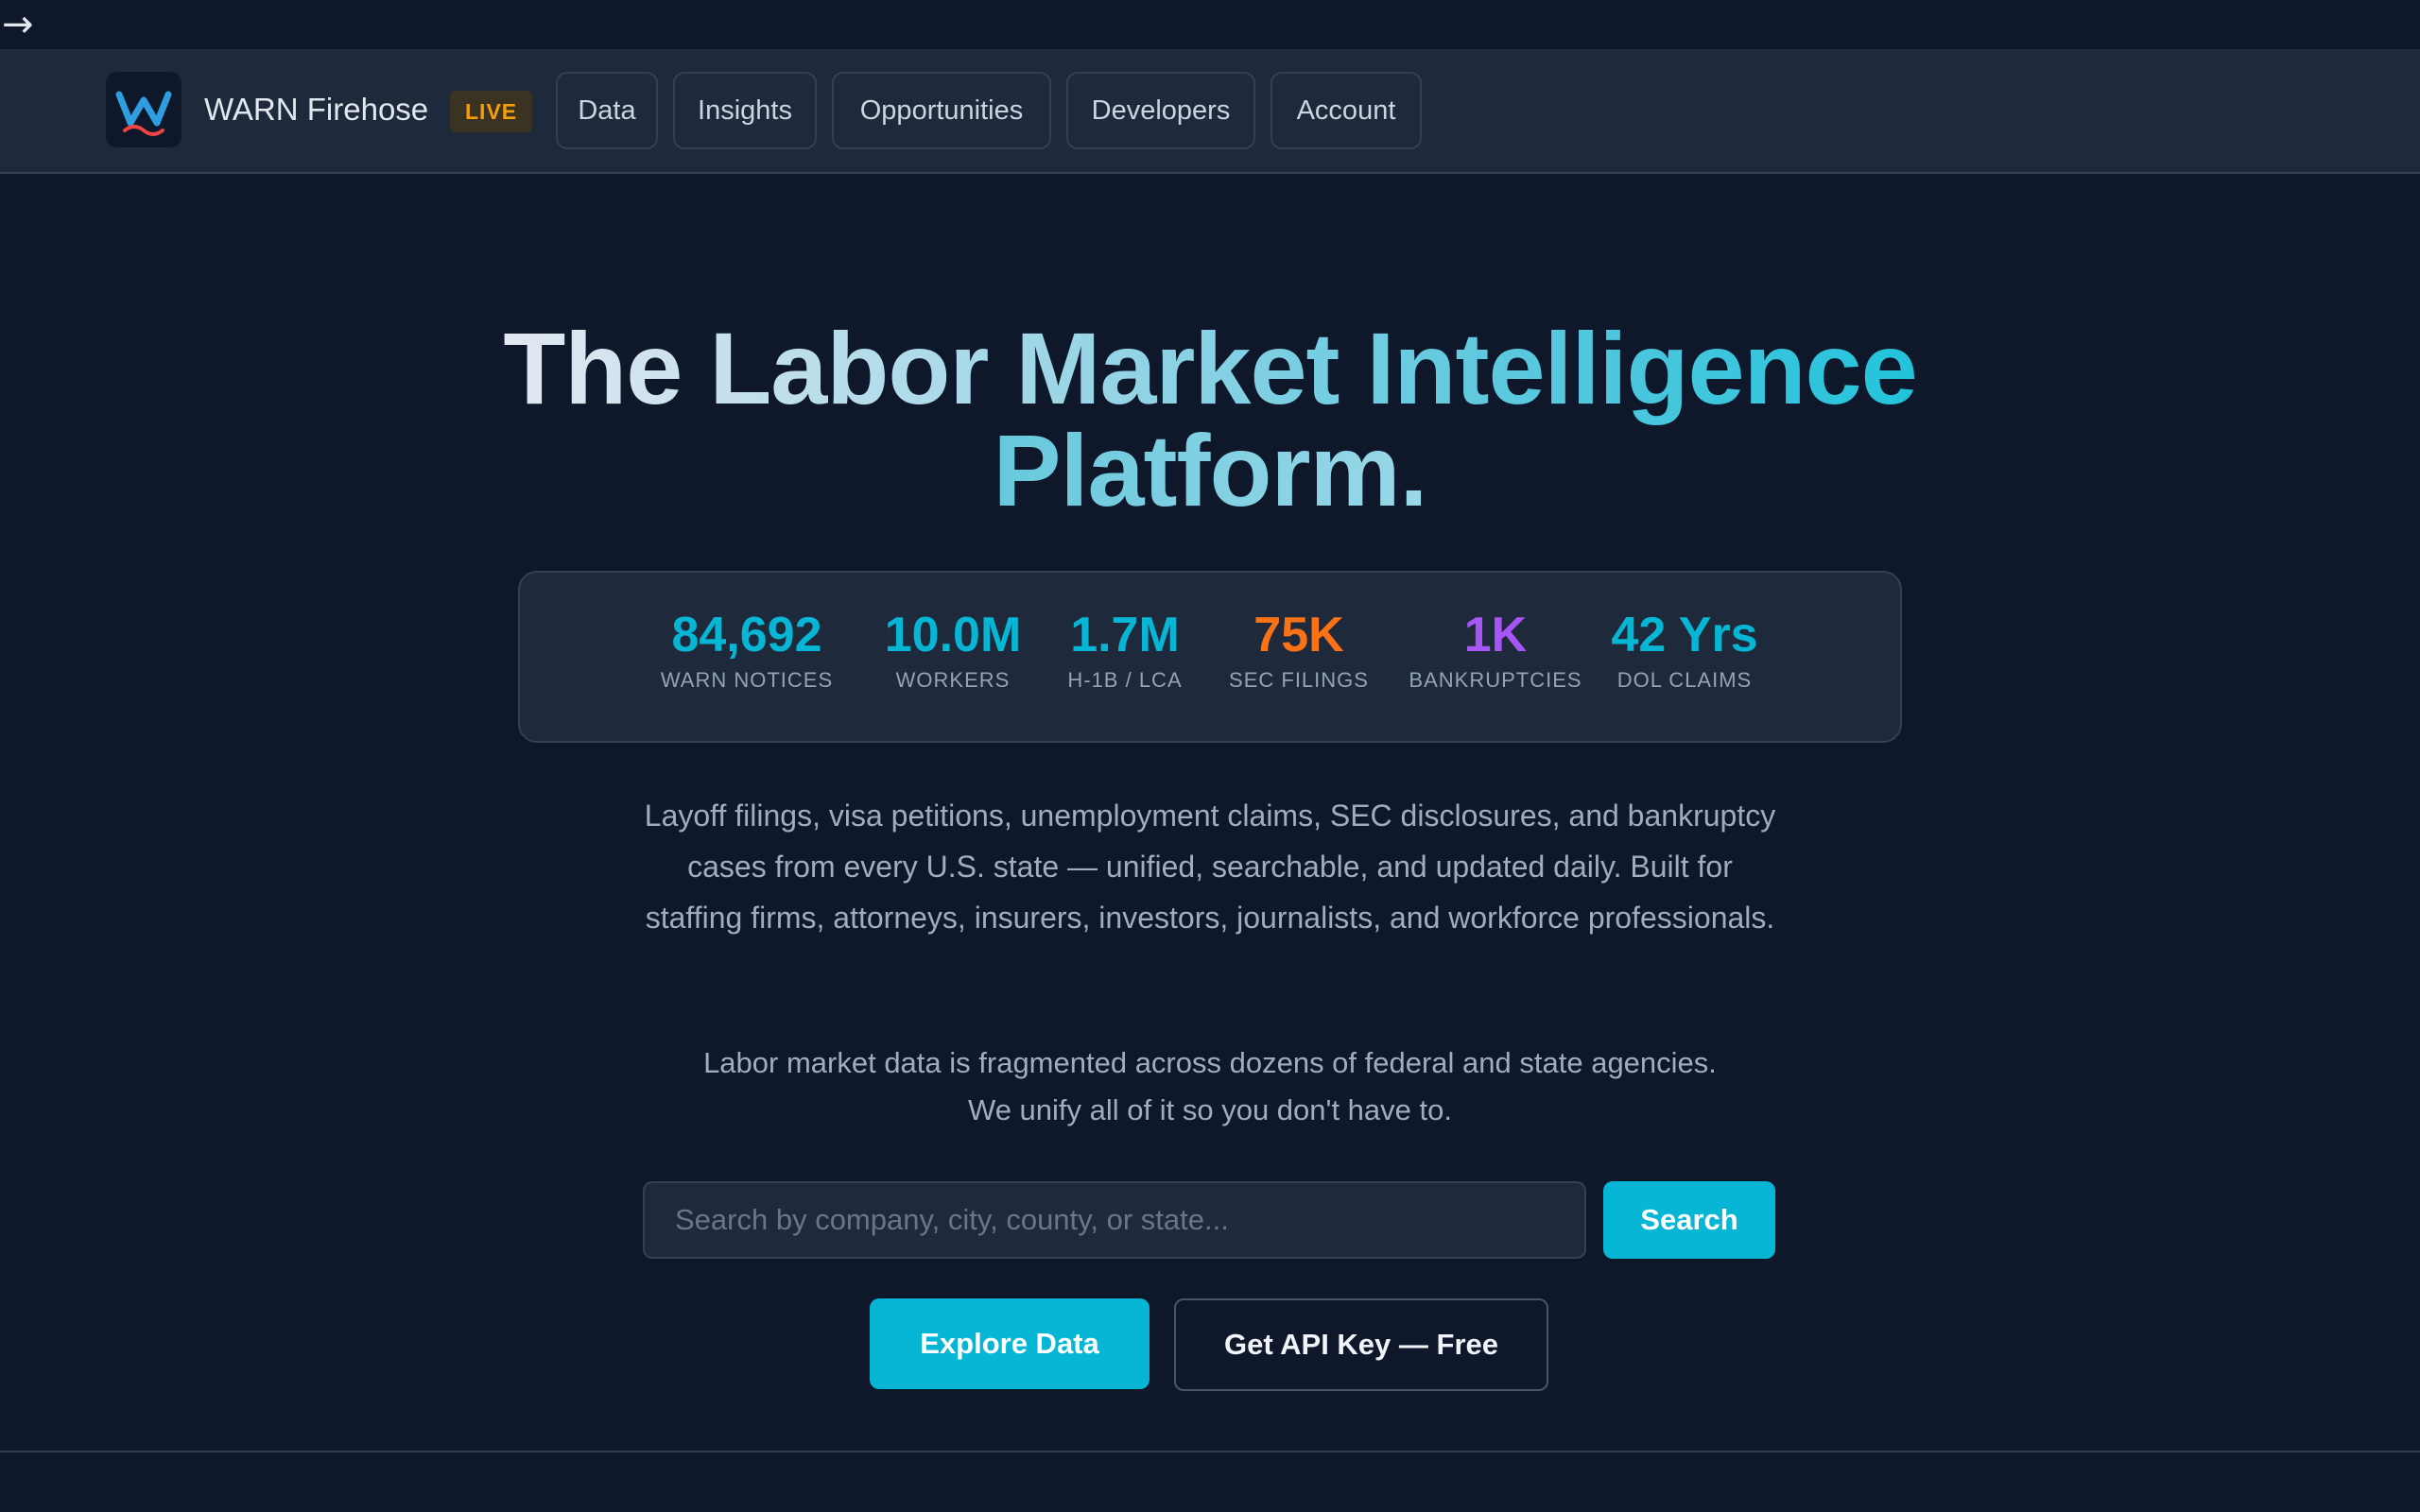 This screenshot has width=2420, height=1512. Describe the element at coordinates (1689, 1220) in the screenshot. I see `search-button: Search` at that location.